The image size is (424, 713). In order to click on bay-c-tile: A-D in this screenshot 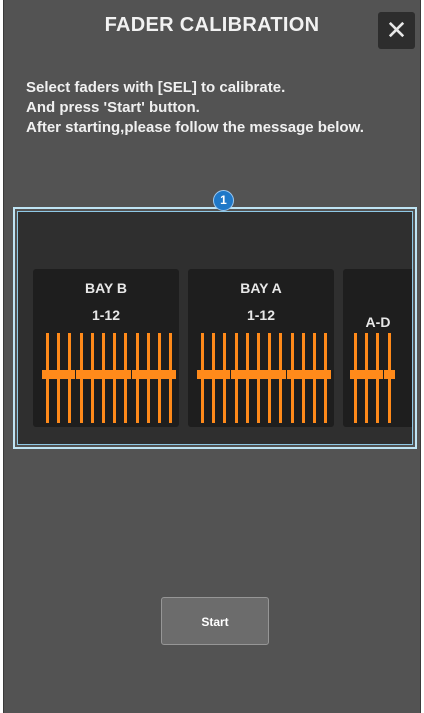, I will do `click(377, 348)`.